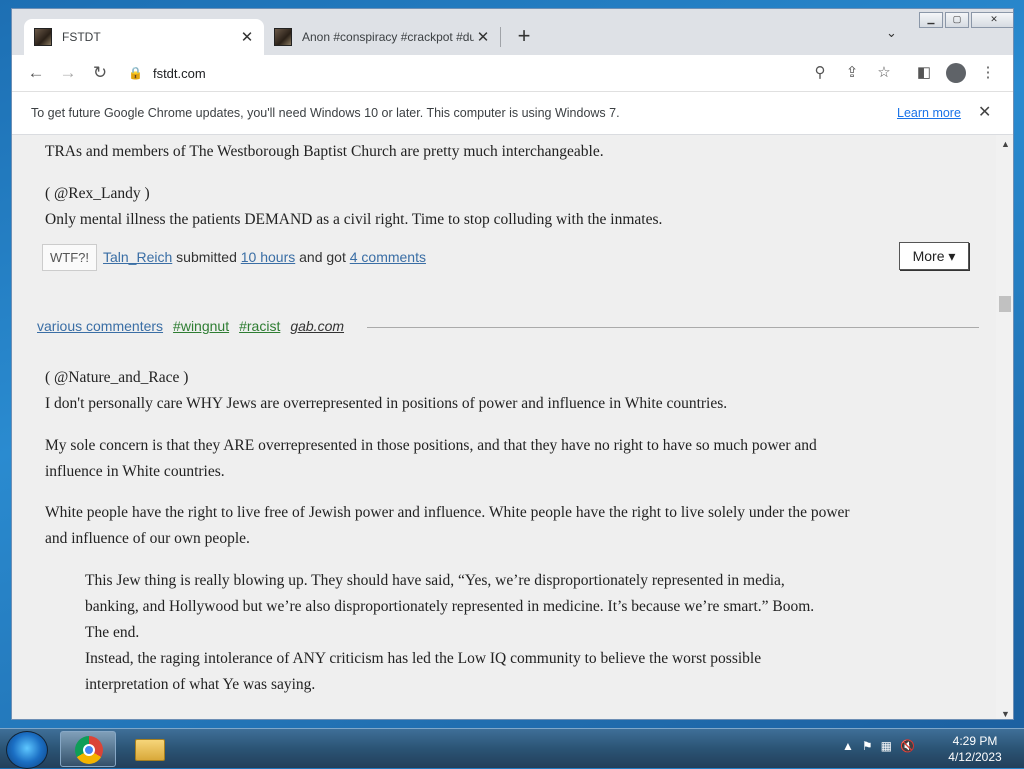 This screenshot has width=1024, height=769. What do you see at coordinates (317, 326) in the screenshot?
I see `site-link: gab.com` at bounding box center [317, 326].